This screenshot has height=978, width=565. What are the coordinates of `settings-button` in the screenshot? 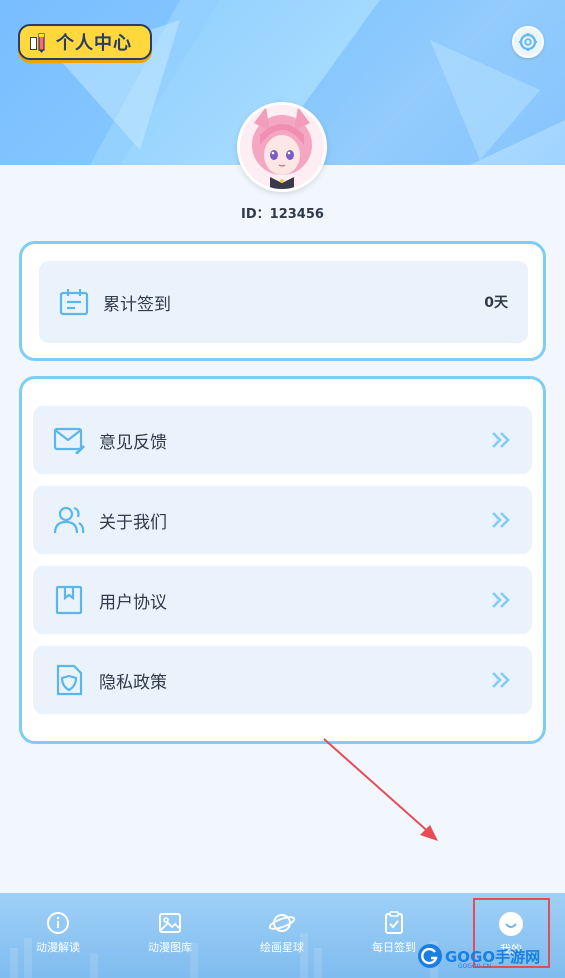 It's located at (528, 42).